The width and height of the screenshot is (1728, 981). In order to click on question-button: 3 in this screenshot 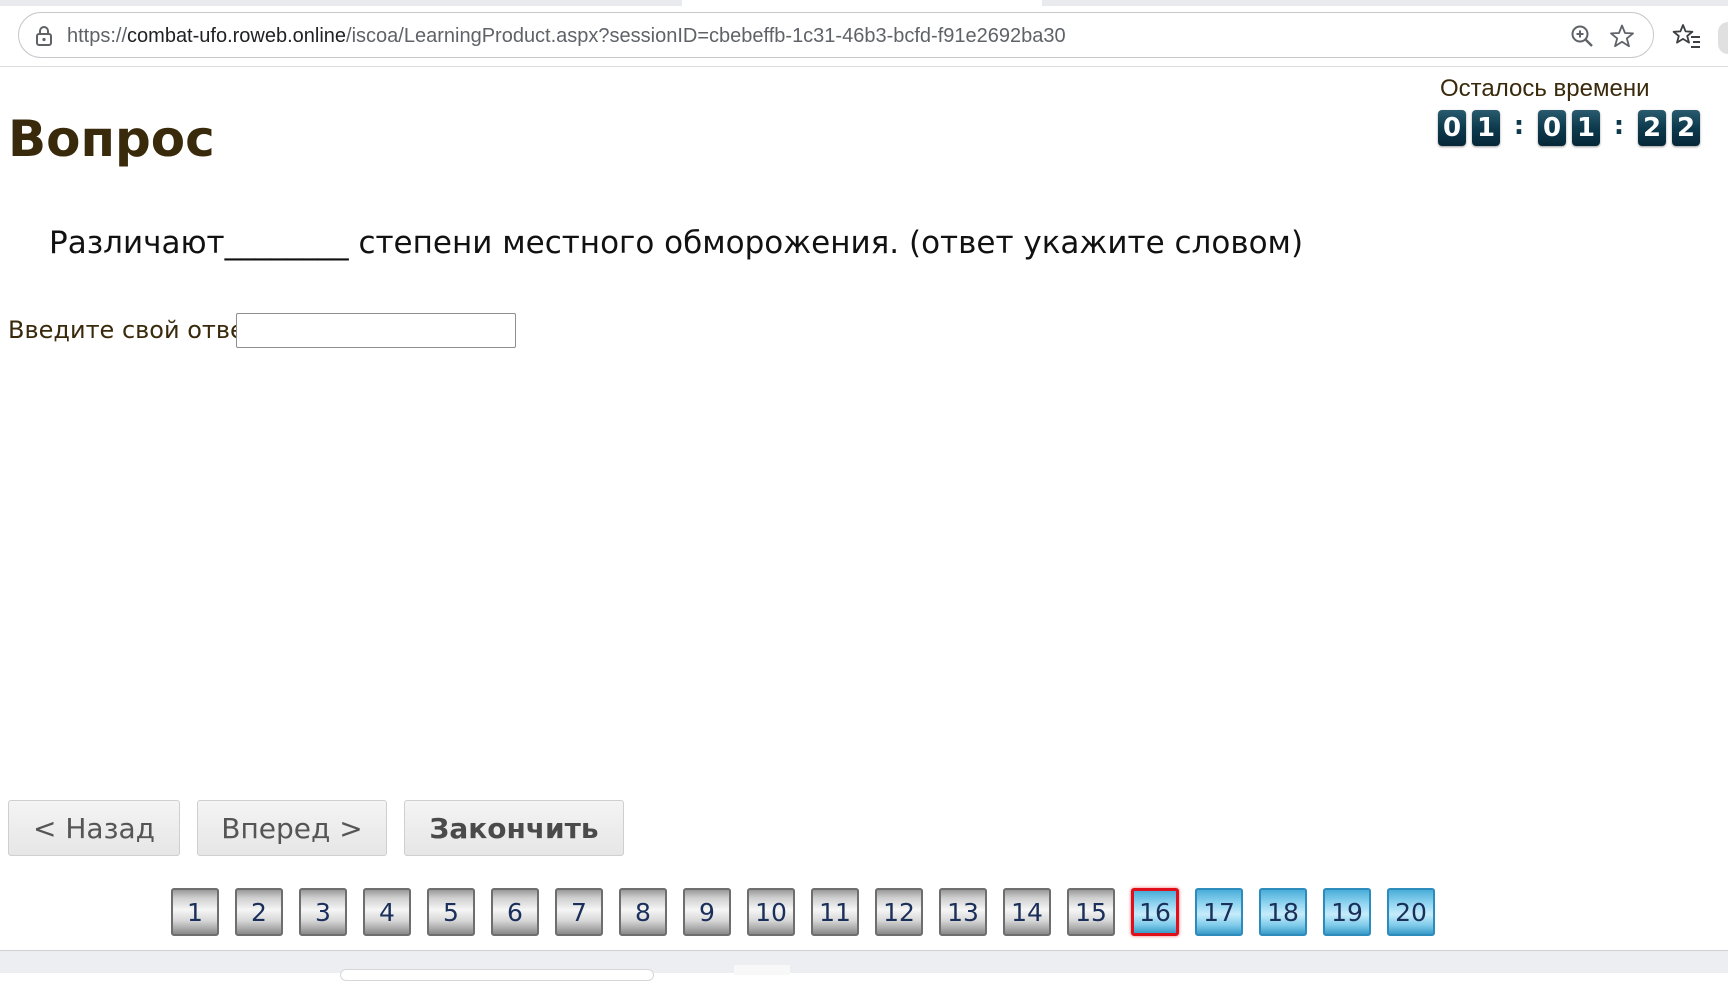, I will do `click(323, 912)`.